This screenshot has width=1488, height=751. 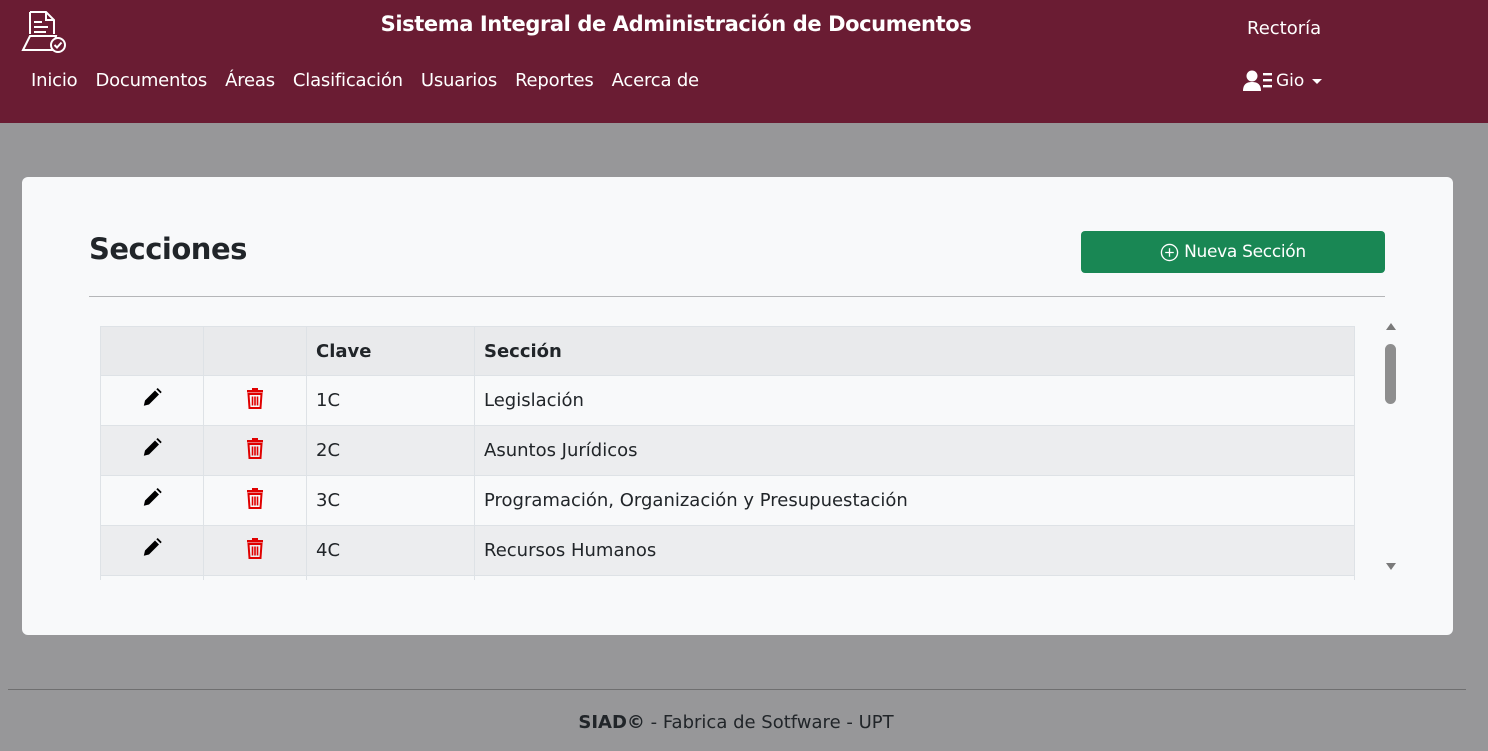 What do you see at coordinates (1391, 566) in the screenshot?
I see `scroll-down-arrow-icon` at bounding box center [1391, 566].